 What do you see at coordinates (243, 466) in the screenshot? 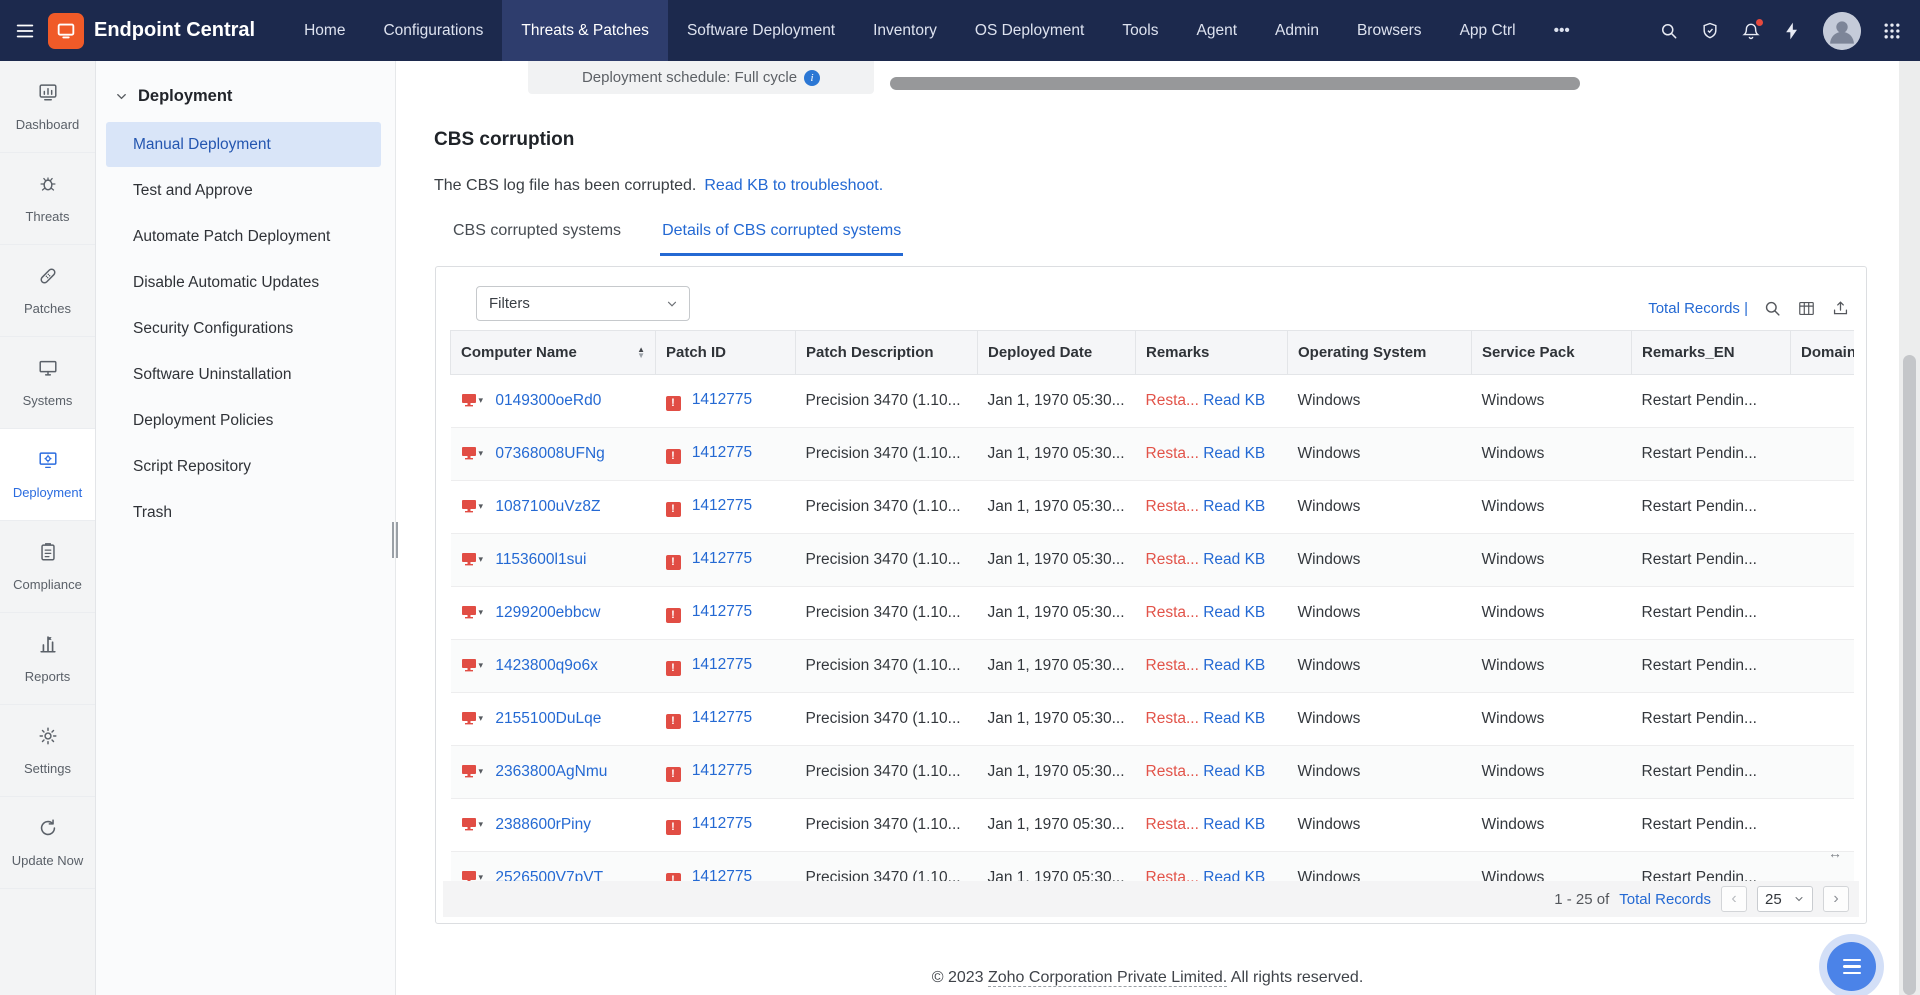
I see `sidebar-item-script-repository: Script Repository` at bounding box center [243, 466].